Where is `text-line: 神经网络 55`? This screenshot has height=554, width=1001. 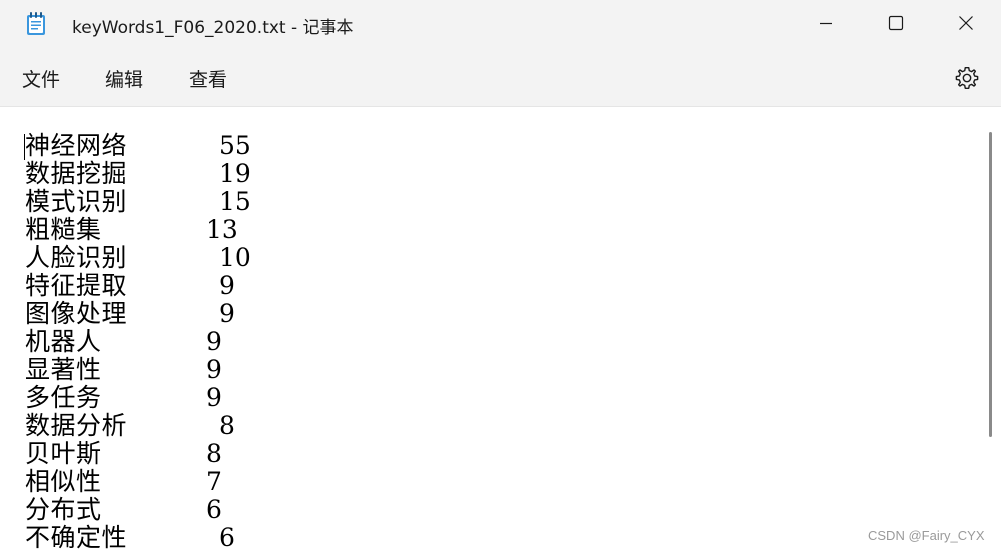 text-line: 神经网络 55 is located at coordinates (138, 146).